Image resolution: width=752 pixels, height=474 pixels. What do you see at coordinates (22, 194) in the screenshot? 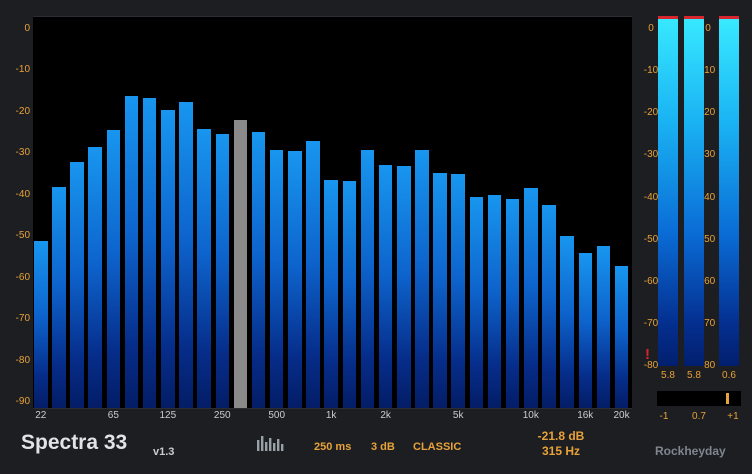
I see `spectrum-y-tick: -40` at bounding box center [22, 194].